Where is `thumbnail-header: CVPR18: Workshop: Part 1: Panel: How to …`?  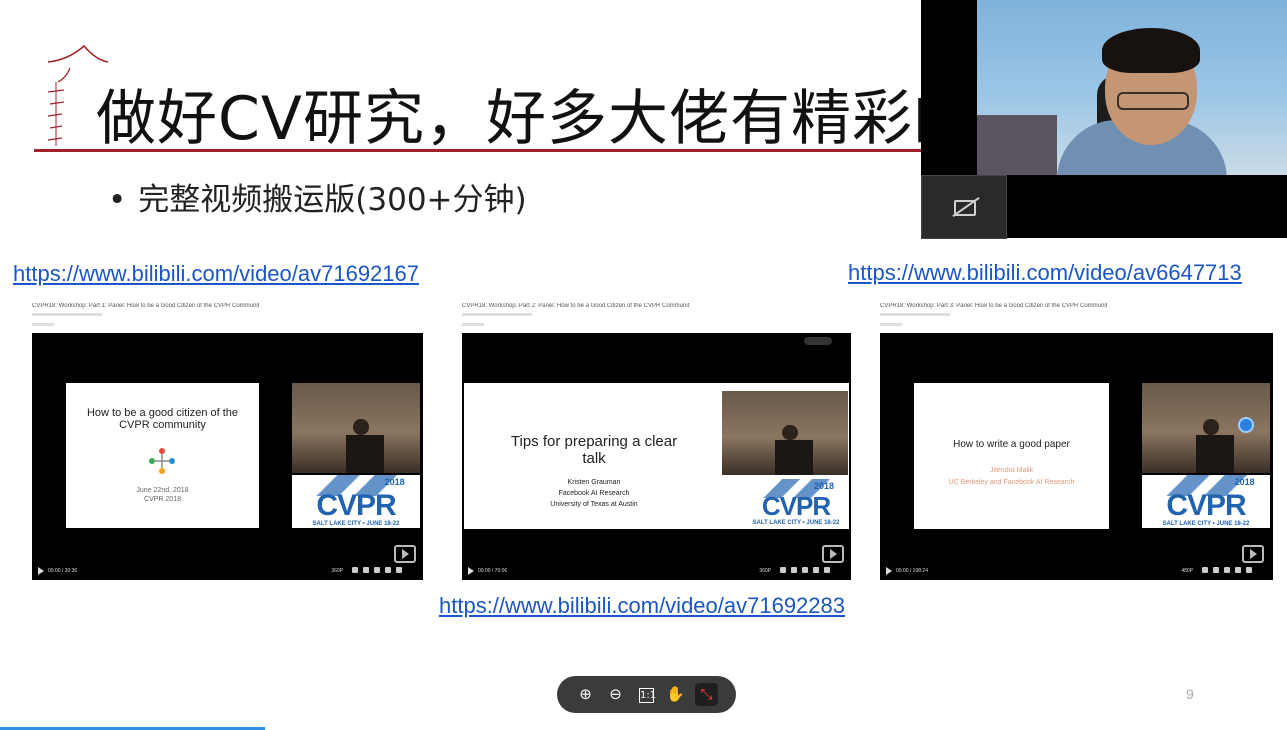
thumbnail-header: CVPR18: Workshop: Part 1: Panel: How to … is located at coordinates (146, 306).